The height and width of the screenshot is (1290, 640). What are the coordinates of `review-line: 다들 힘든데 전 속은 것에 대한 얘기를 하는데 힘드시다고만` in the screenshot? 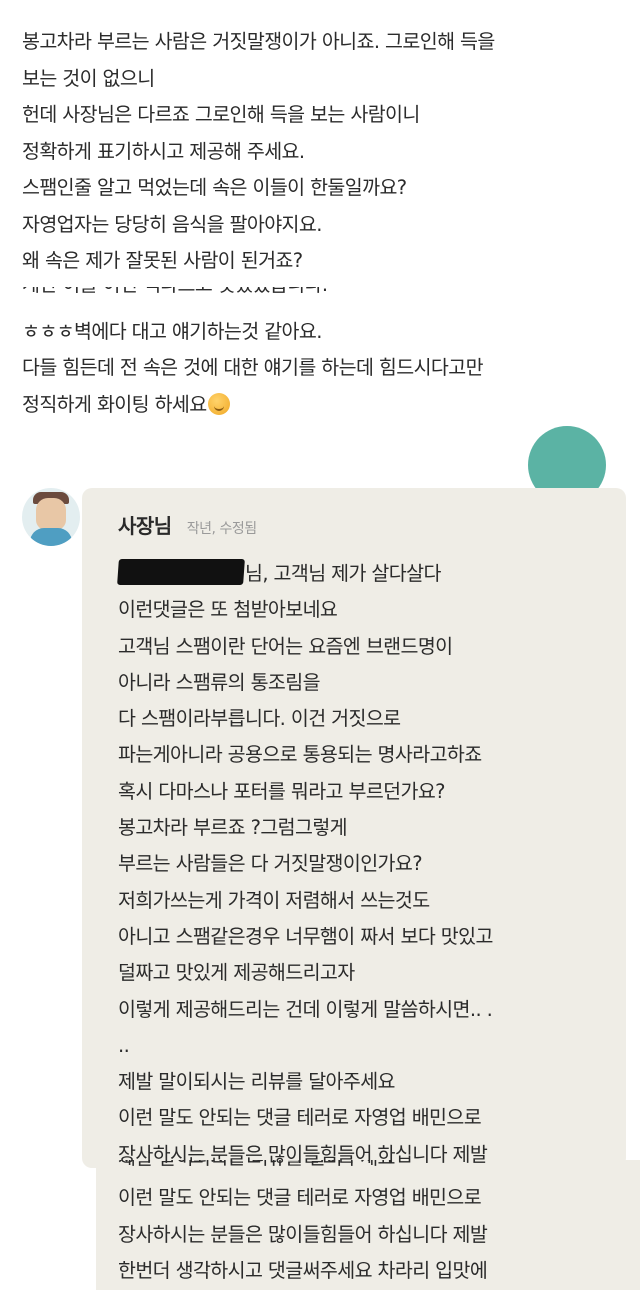 It's located at (253, 367).